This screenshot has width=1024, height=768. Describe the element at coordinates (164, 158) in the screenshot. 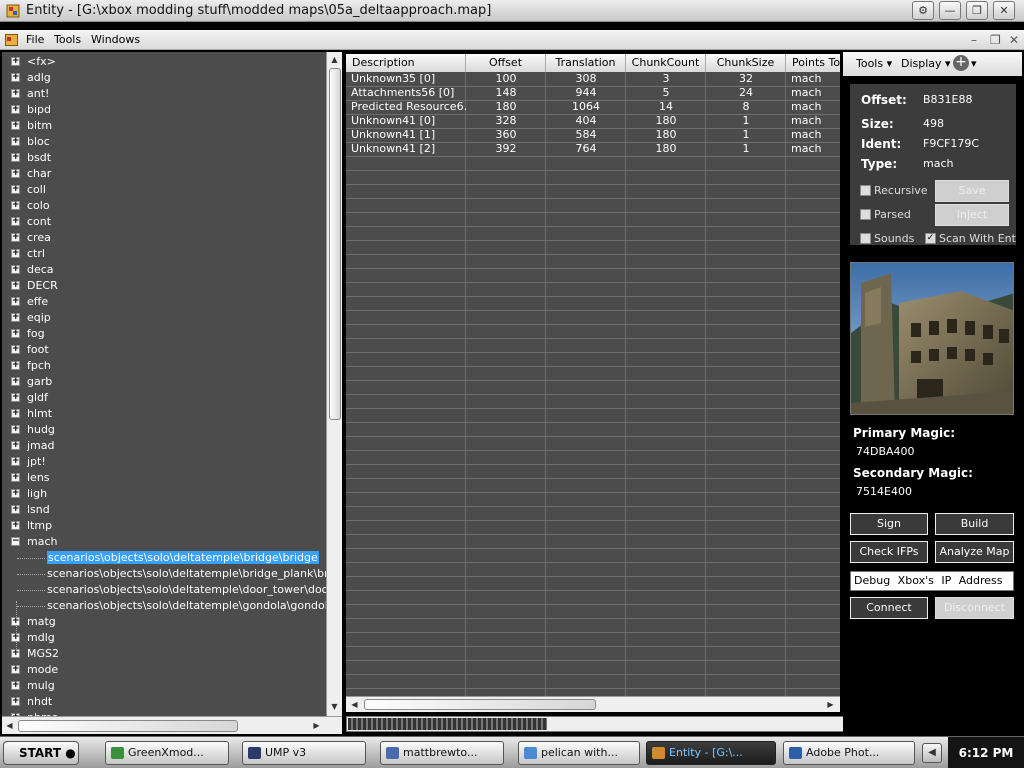

I see `tree-node: + bsdt` at that location.